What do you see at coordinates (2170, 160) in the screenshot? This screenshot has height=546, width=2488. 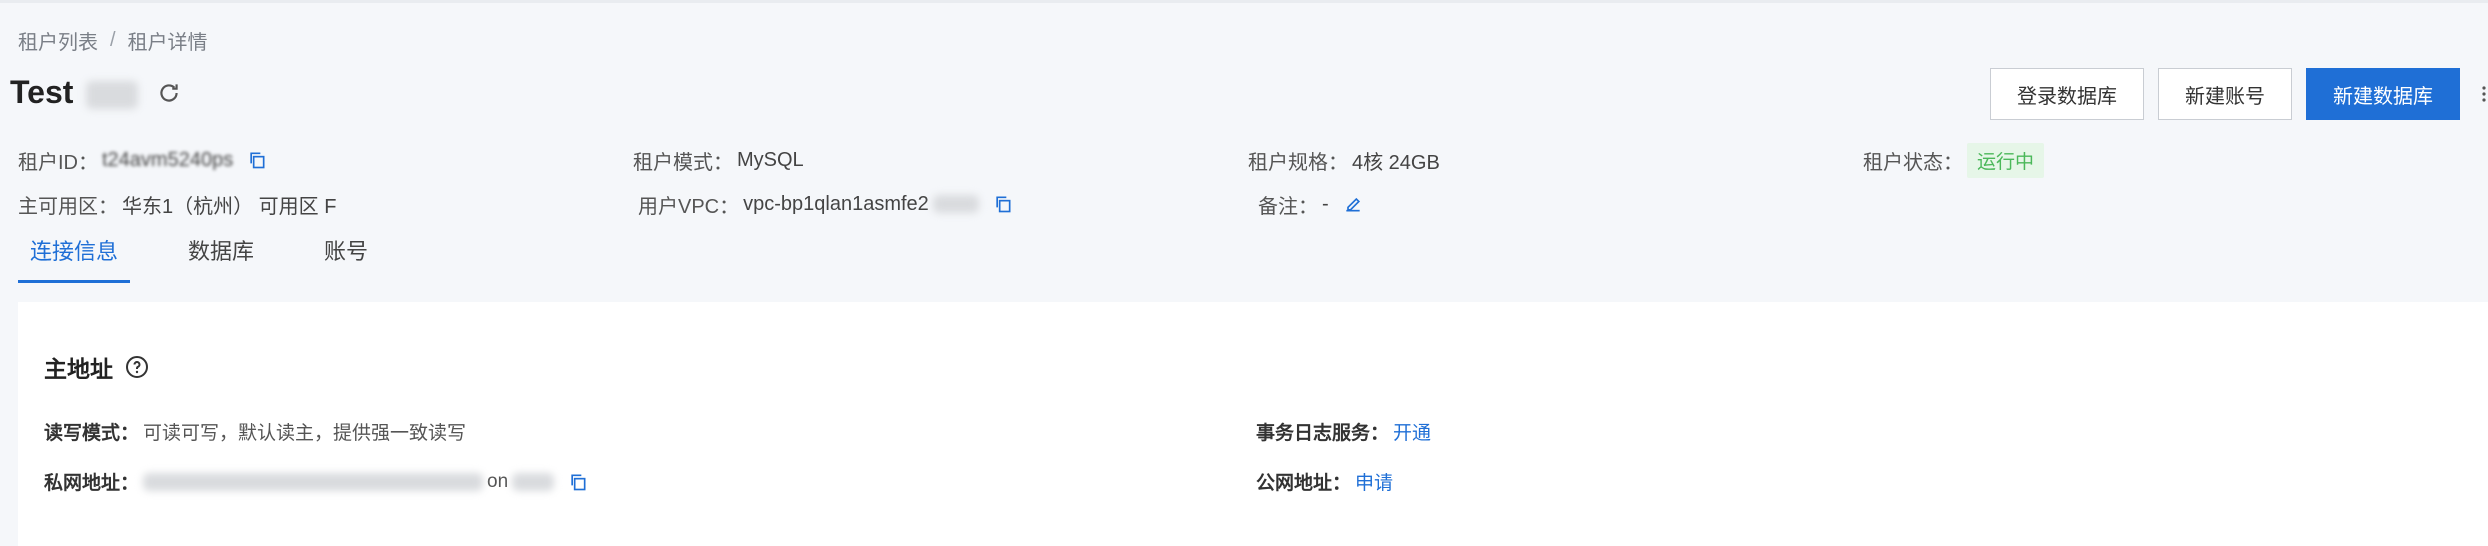 I see `tenant-status-field: 租户状态： 运行中` at bounding box center [2170, 160].